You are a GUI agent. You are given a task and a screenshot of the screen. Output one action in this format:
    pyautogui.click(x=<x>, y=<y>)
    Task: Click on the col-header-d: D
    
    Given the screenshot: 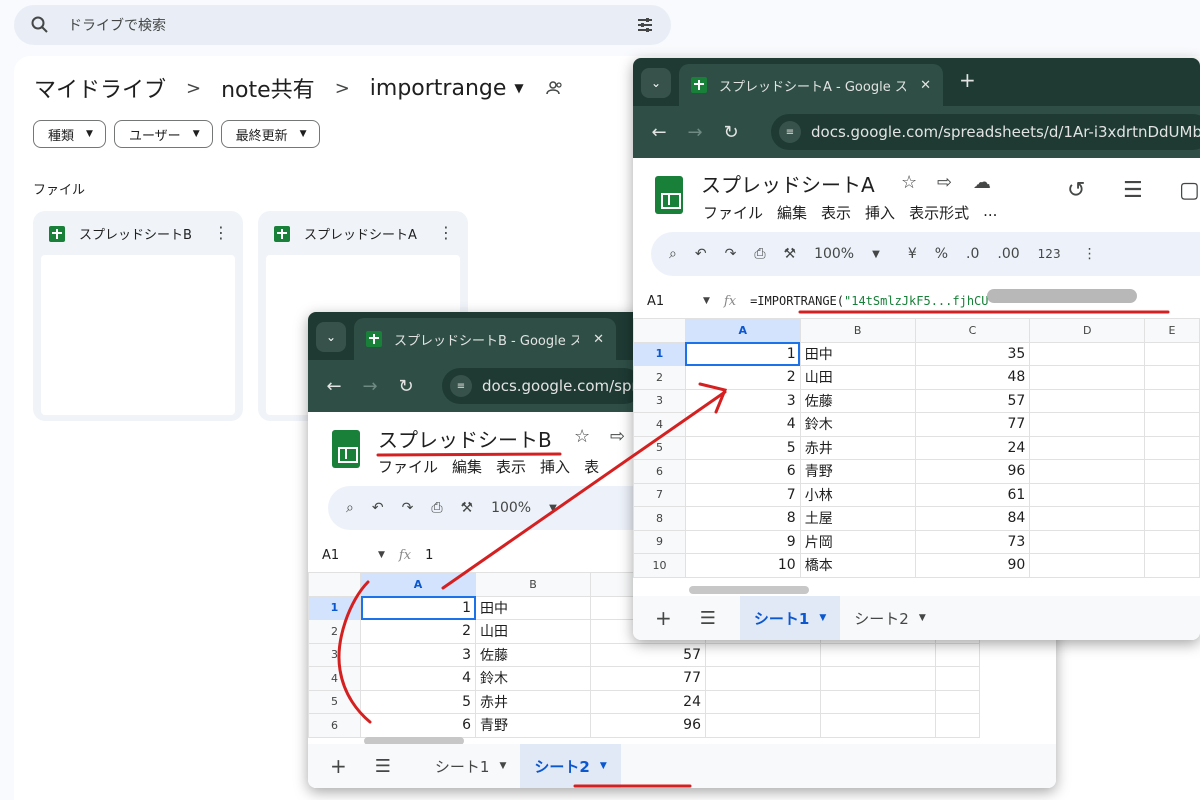 What is the action you would take?
    pyautogui.click(x=1087, y=330)
    